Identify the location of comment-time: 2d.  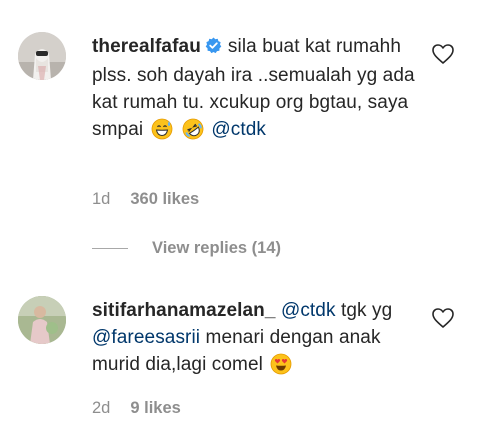
(101, 408).